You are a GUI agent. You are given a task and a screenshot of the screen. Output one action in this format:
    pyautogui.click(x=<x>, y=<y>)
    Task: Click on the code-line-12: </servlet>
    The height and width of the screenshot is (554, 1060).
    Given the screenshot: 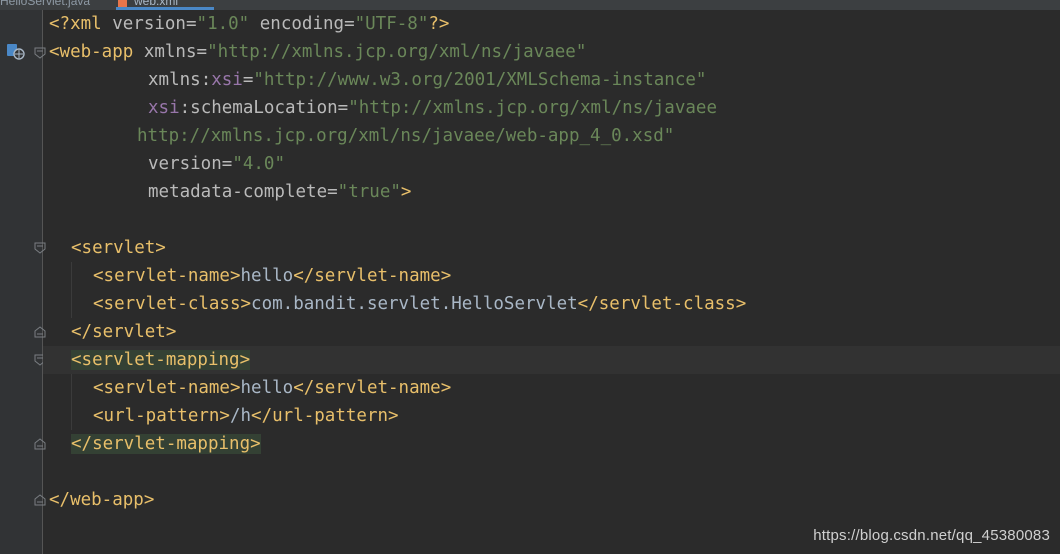 What is the action you would take?
    pyautogui.click(x=124, y=332)
    